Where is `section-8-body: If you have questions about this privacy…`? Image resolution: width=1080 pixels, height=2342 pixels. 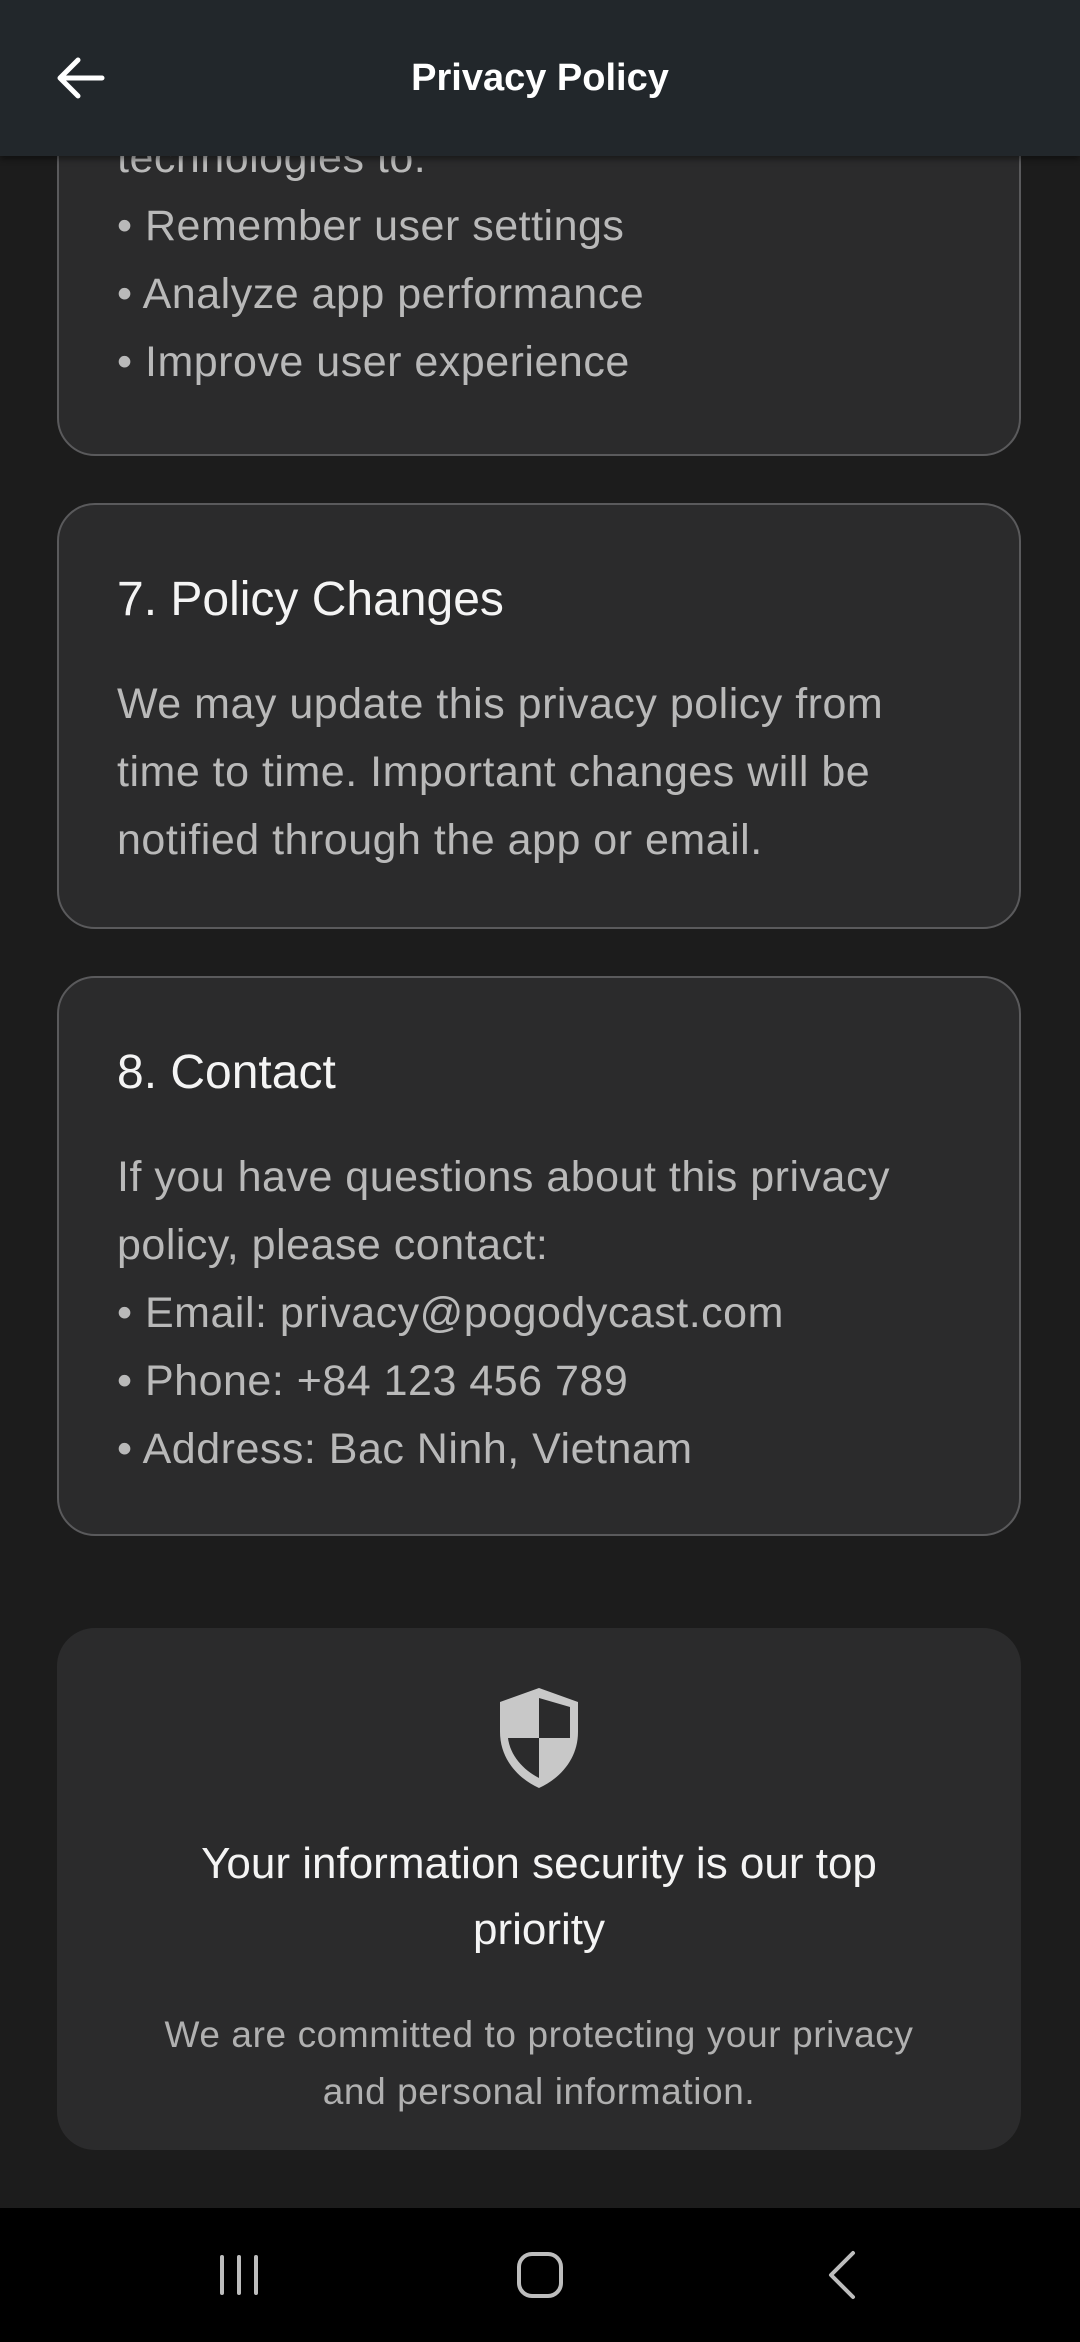 section-8-body: If you have questions about this privacy… is located at coordinates (543, 1313).